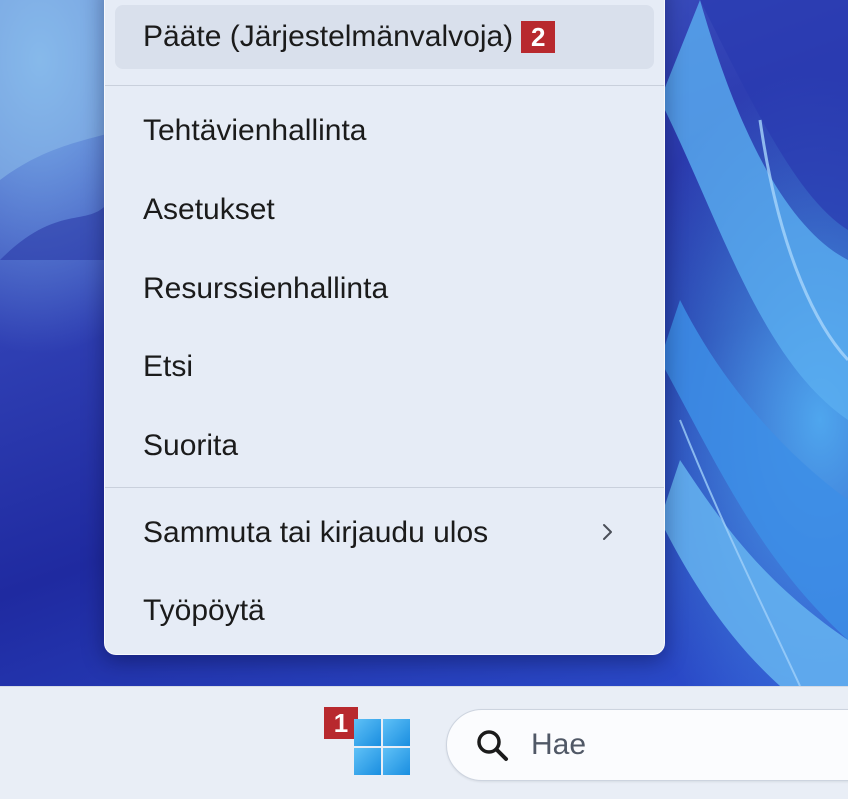 The width and height of the screenshot is (848, 799). I want to click on menu-item-label: Asetukset, so click(209, 209).